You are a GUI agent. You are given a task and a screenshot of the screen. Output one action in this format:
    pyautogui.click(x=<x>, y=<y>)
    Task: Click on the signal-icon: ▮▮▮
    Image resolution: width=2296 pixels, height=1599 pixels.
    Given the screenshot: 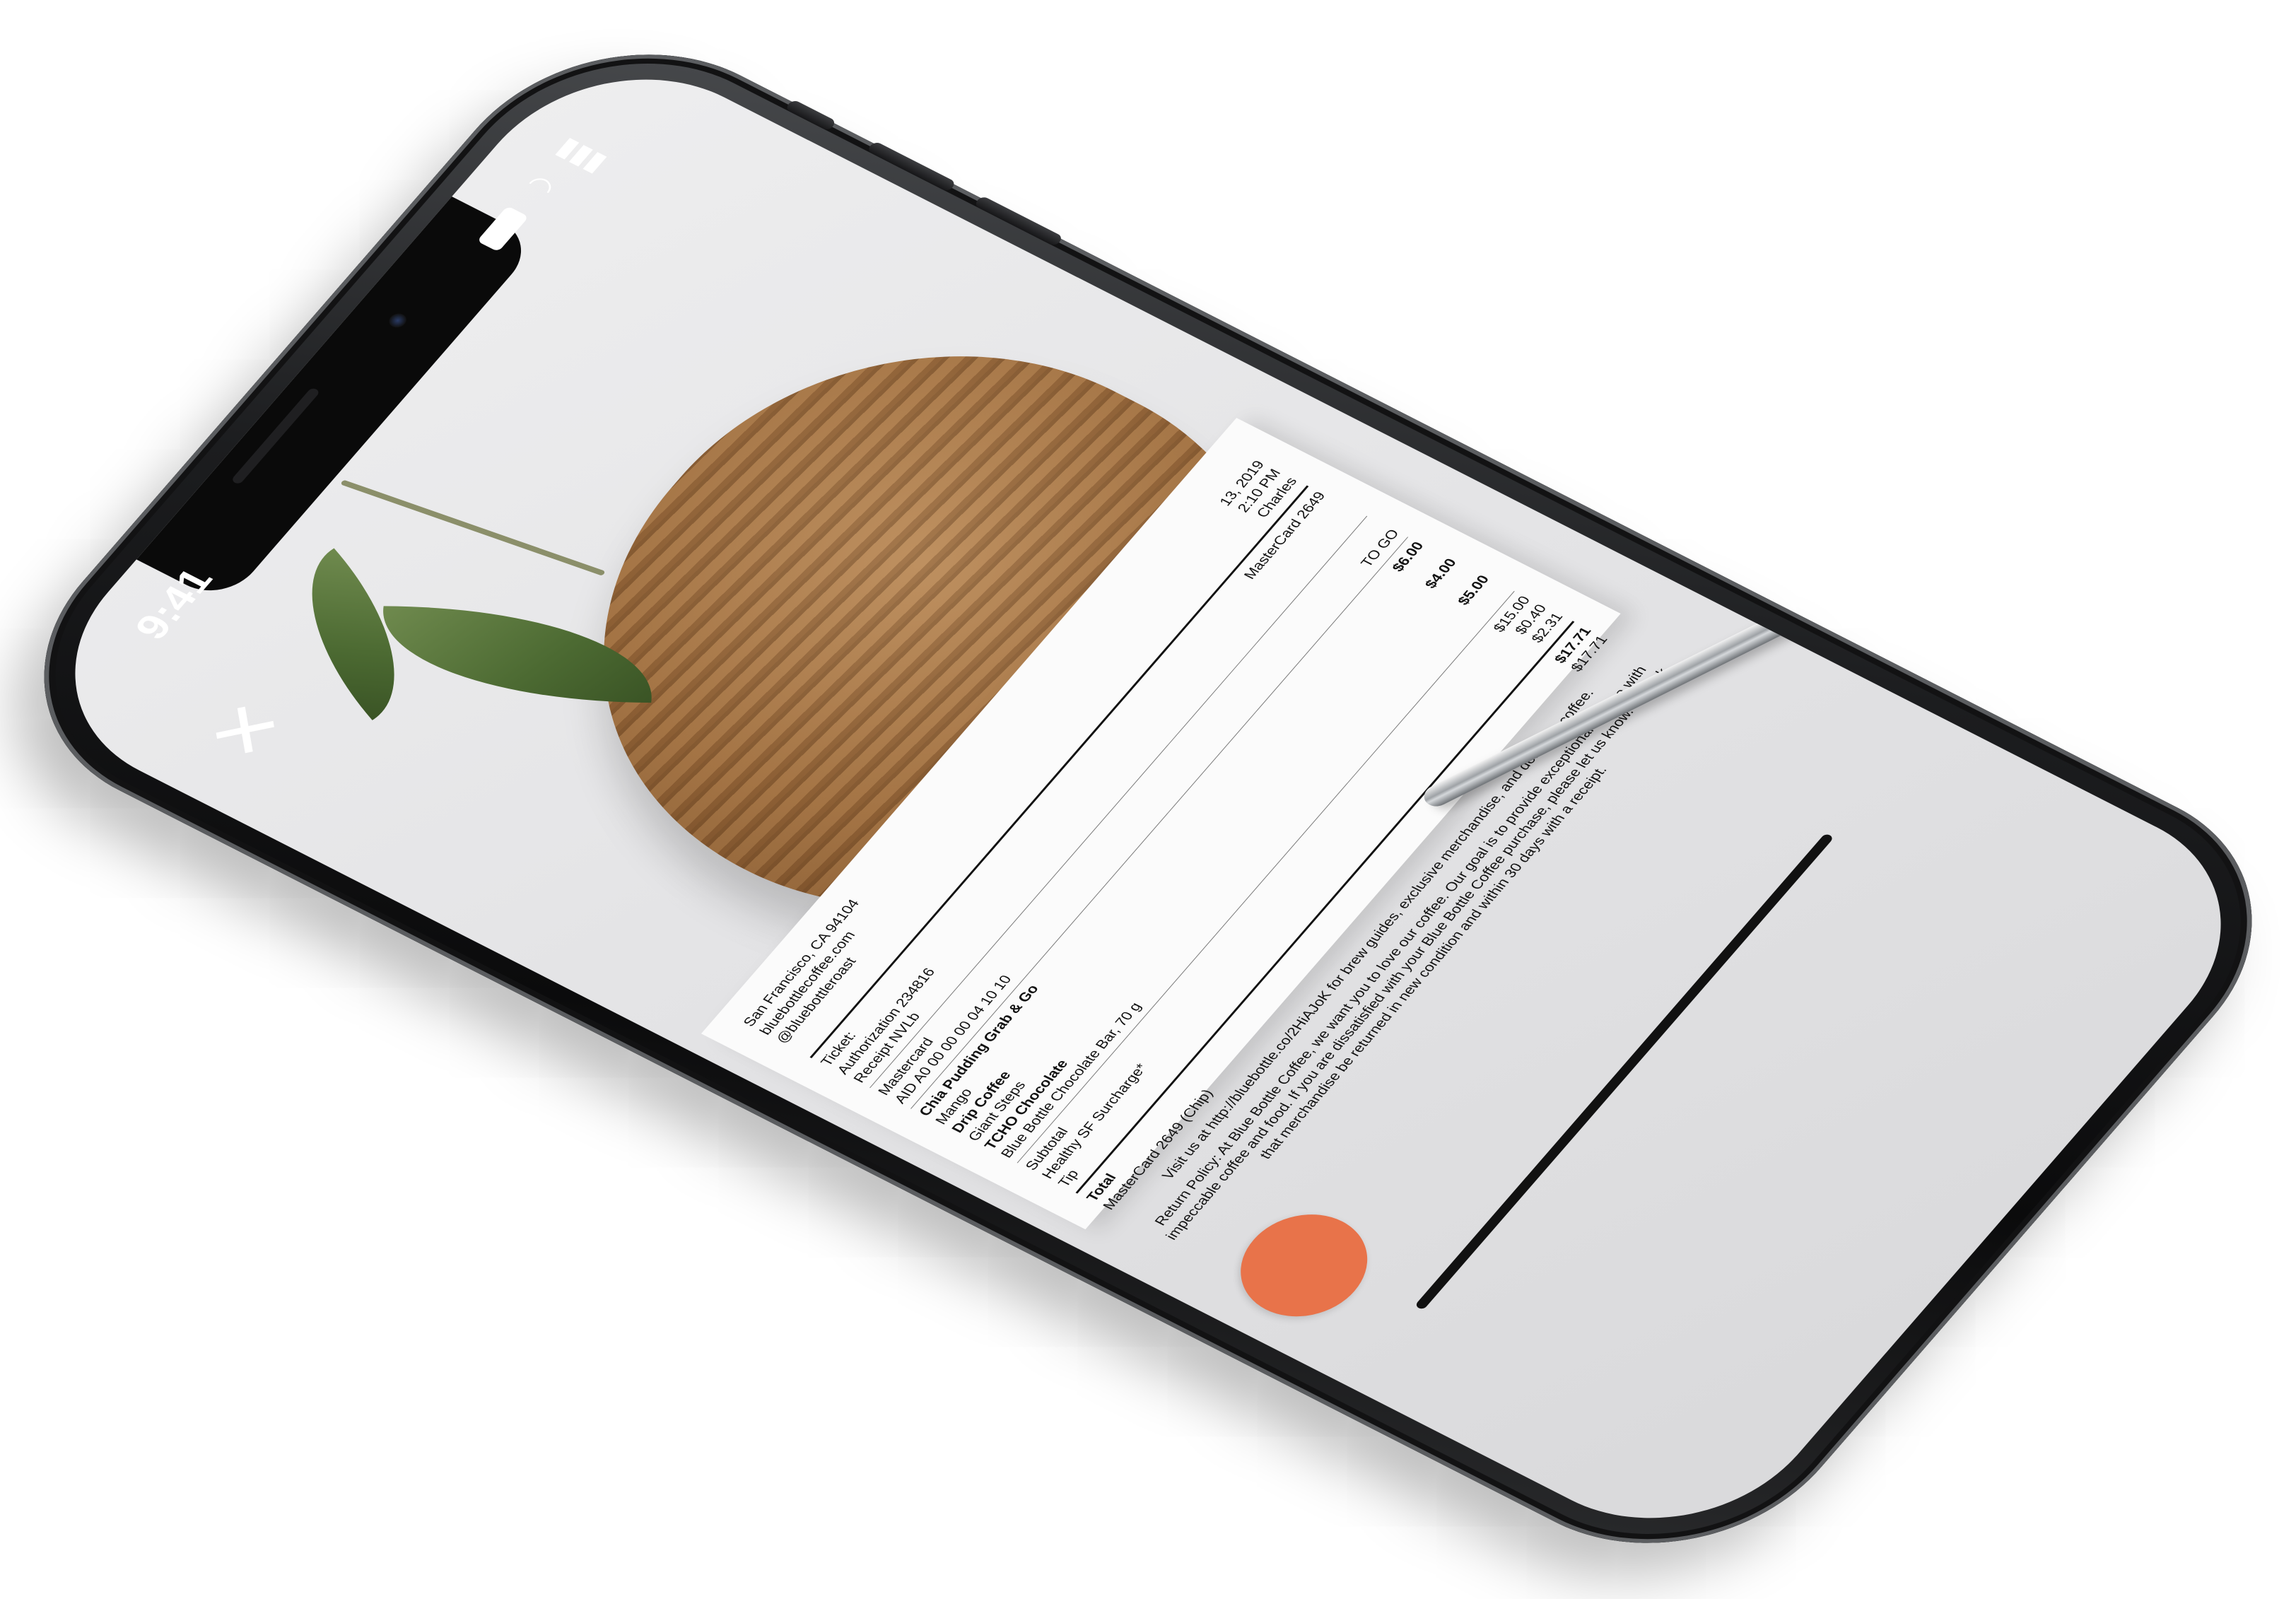 What is the action you would take?
    pyautogui.click(x=582, y=154)
    